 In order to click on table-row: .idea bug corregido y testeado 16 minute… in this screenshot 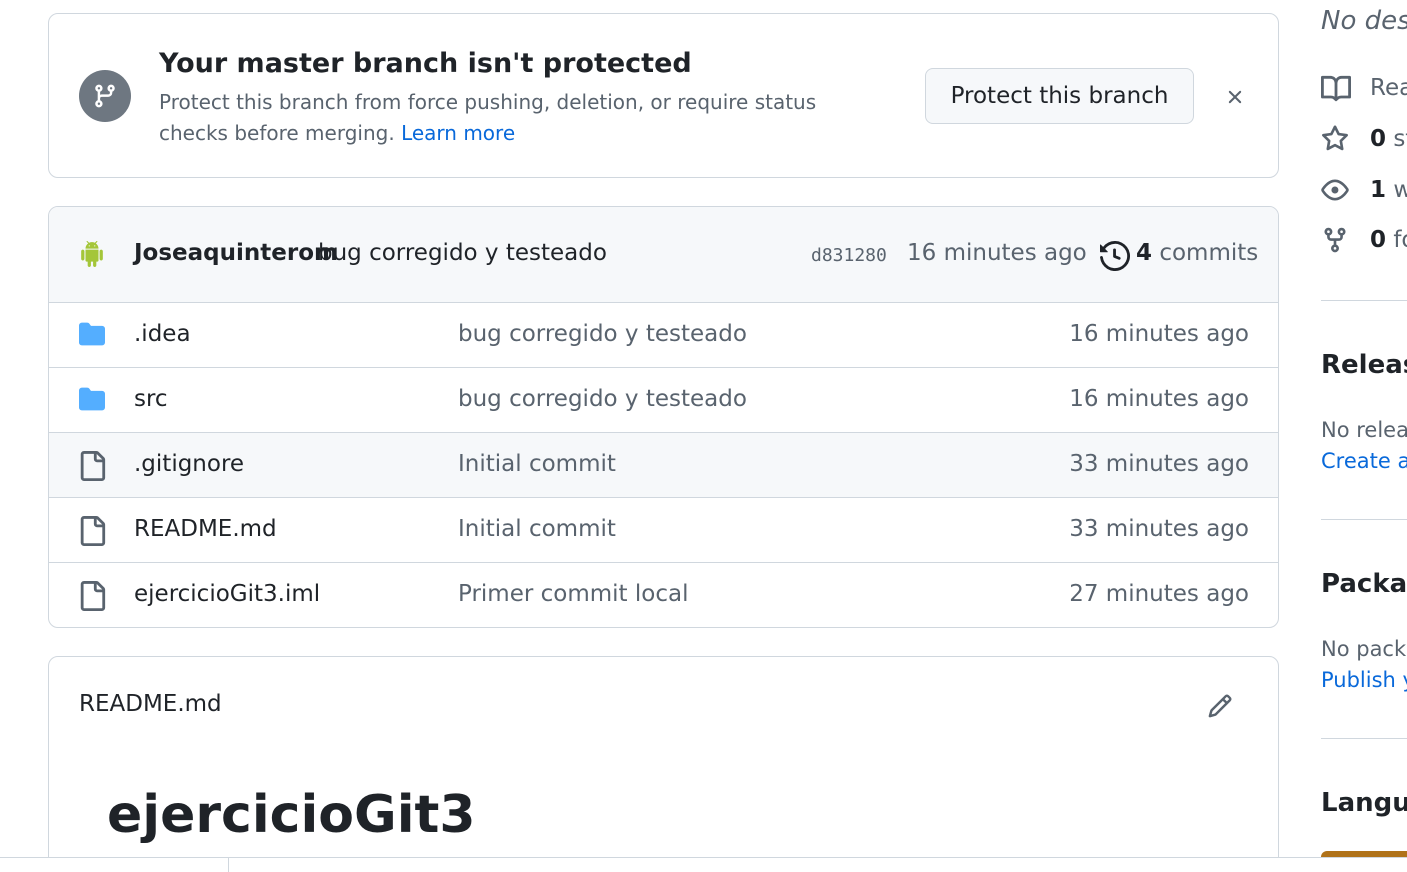, I will do `click(663, 335)`.